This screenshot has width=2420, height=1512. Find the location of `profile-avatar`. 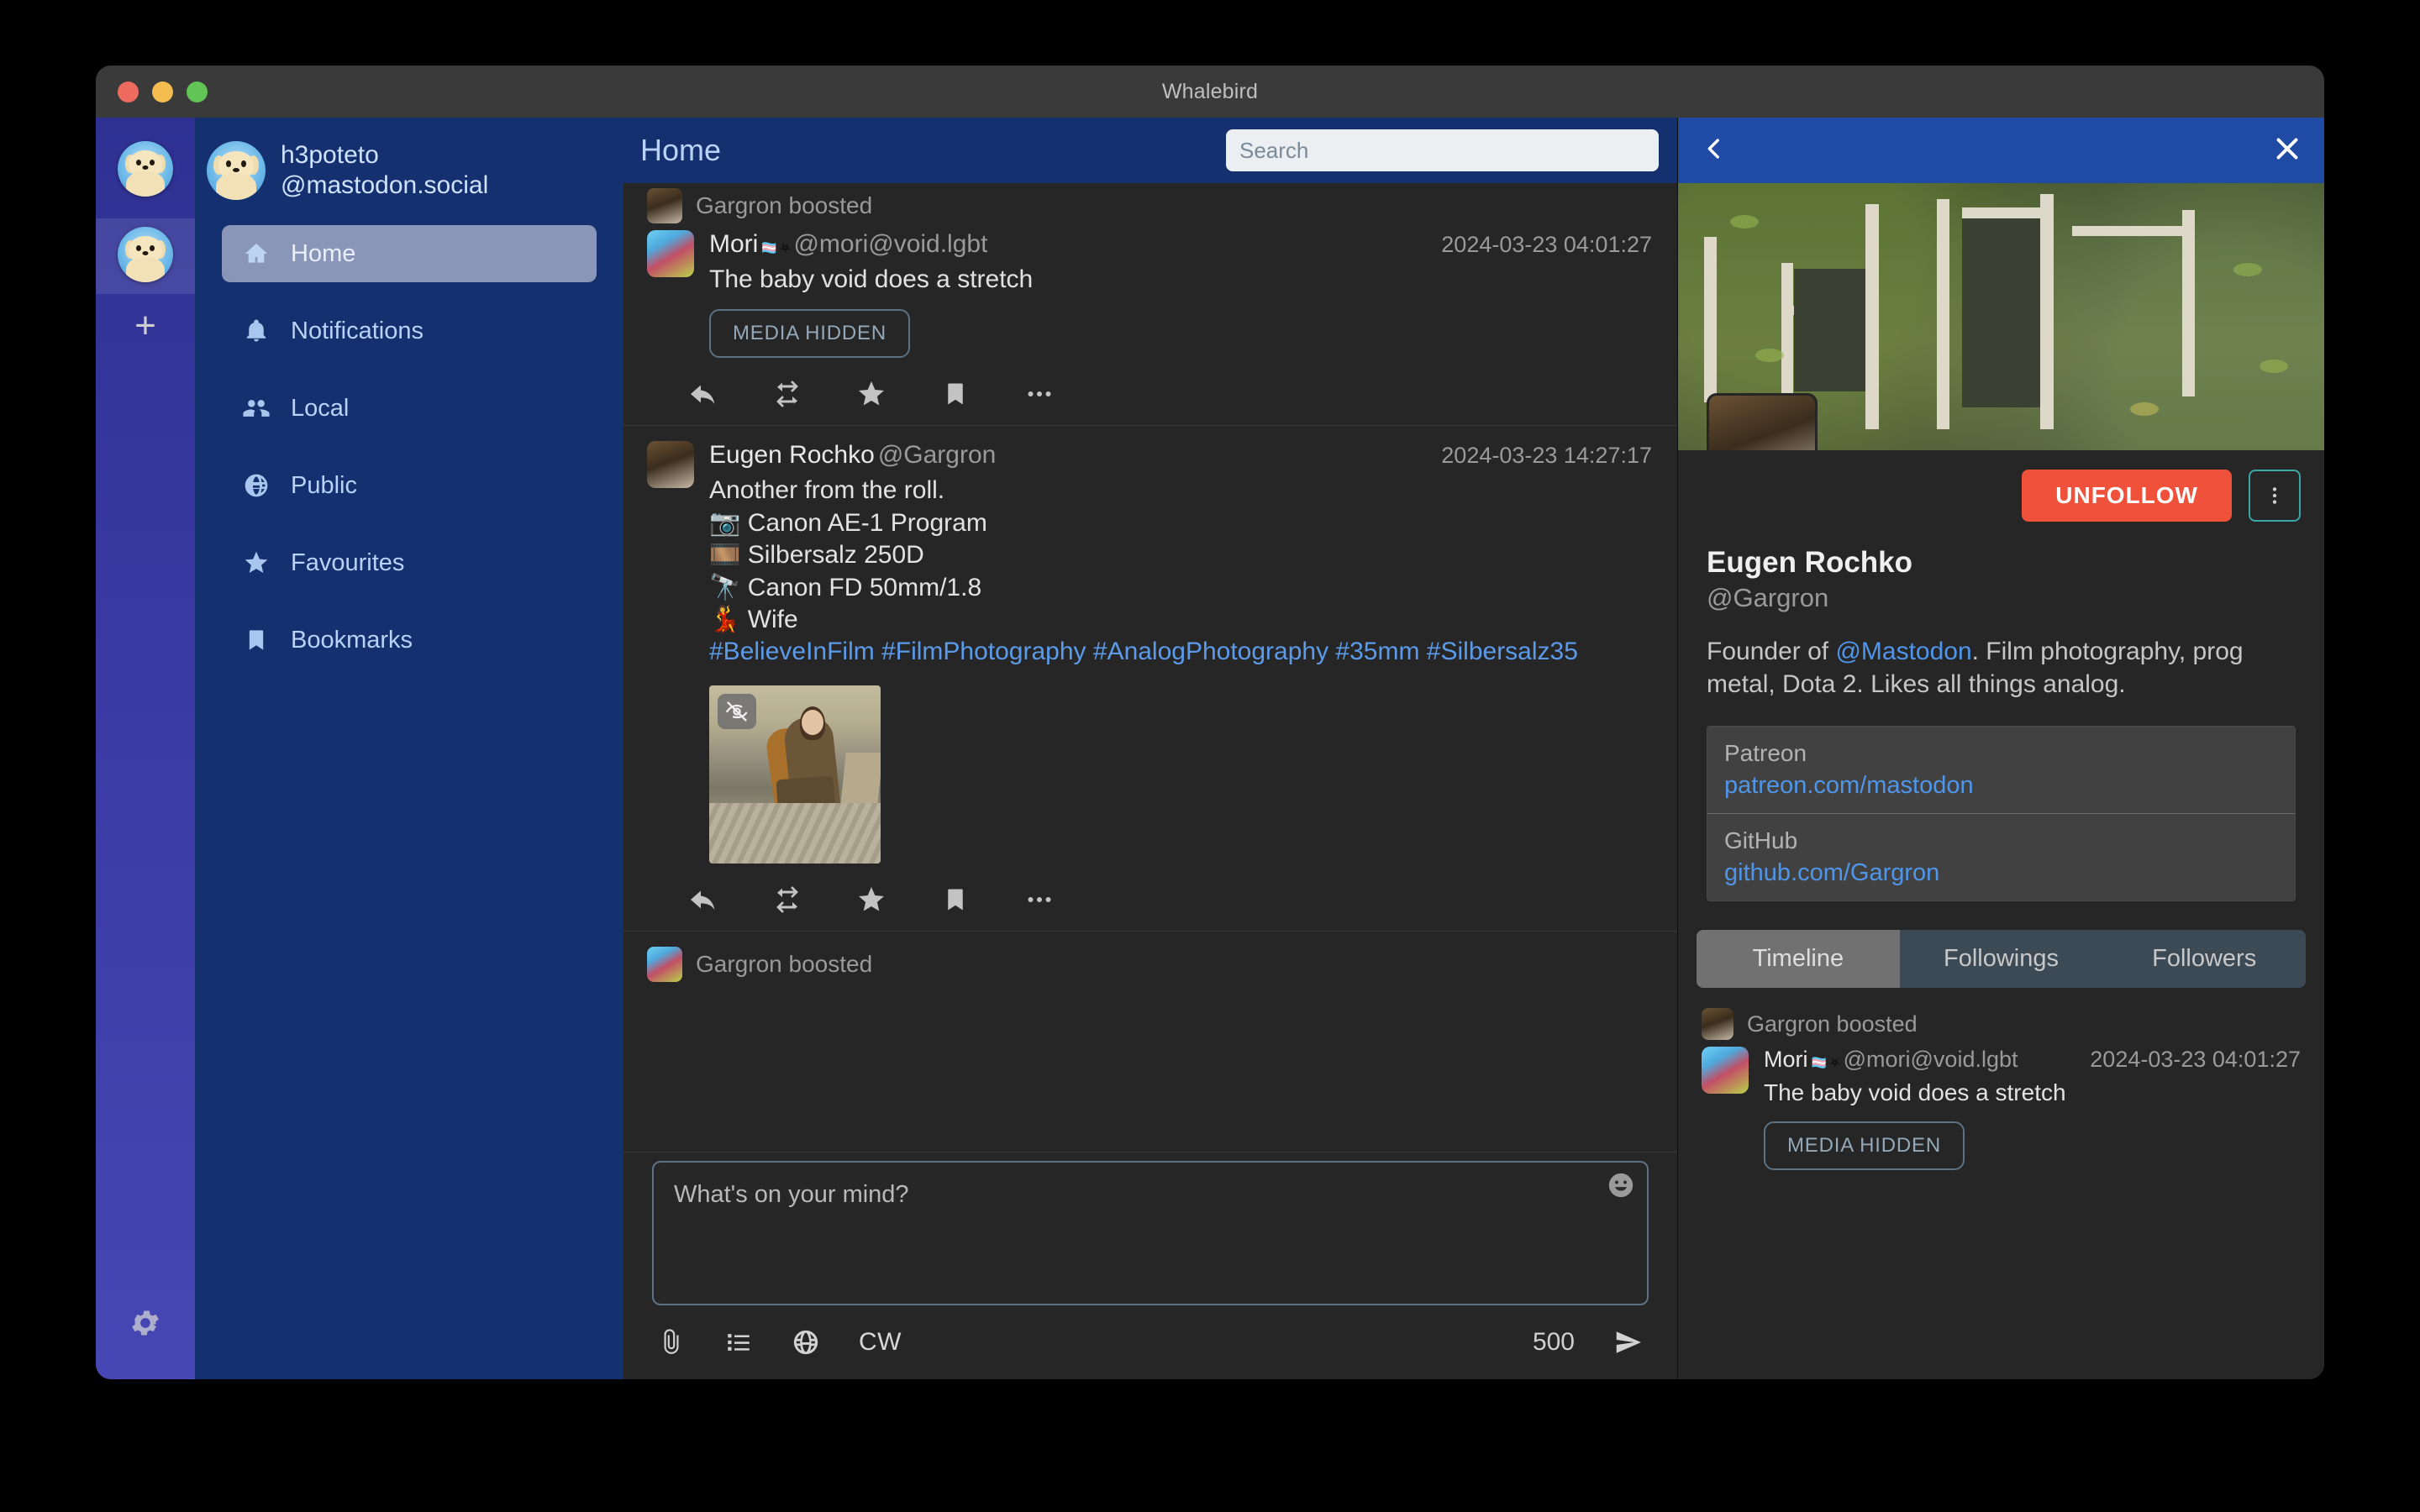

profile-avatar is located at coordinates (1762, 421).